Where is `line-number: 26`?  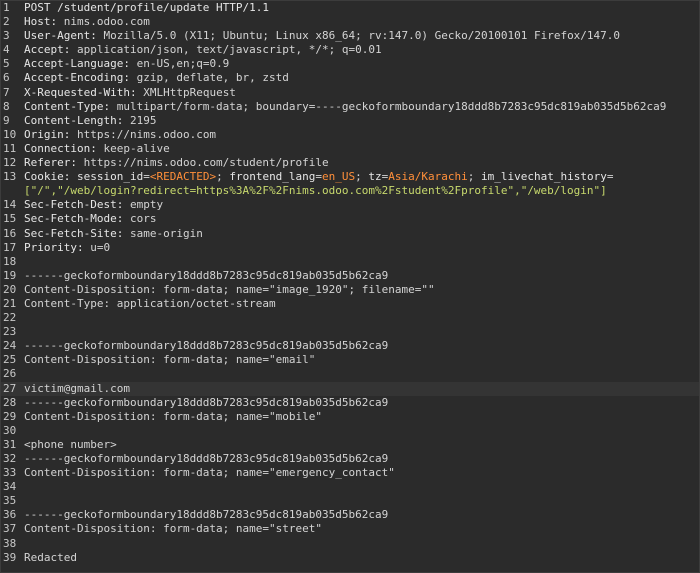
line-number: 26 is located at coordinates (10, 374).